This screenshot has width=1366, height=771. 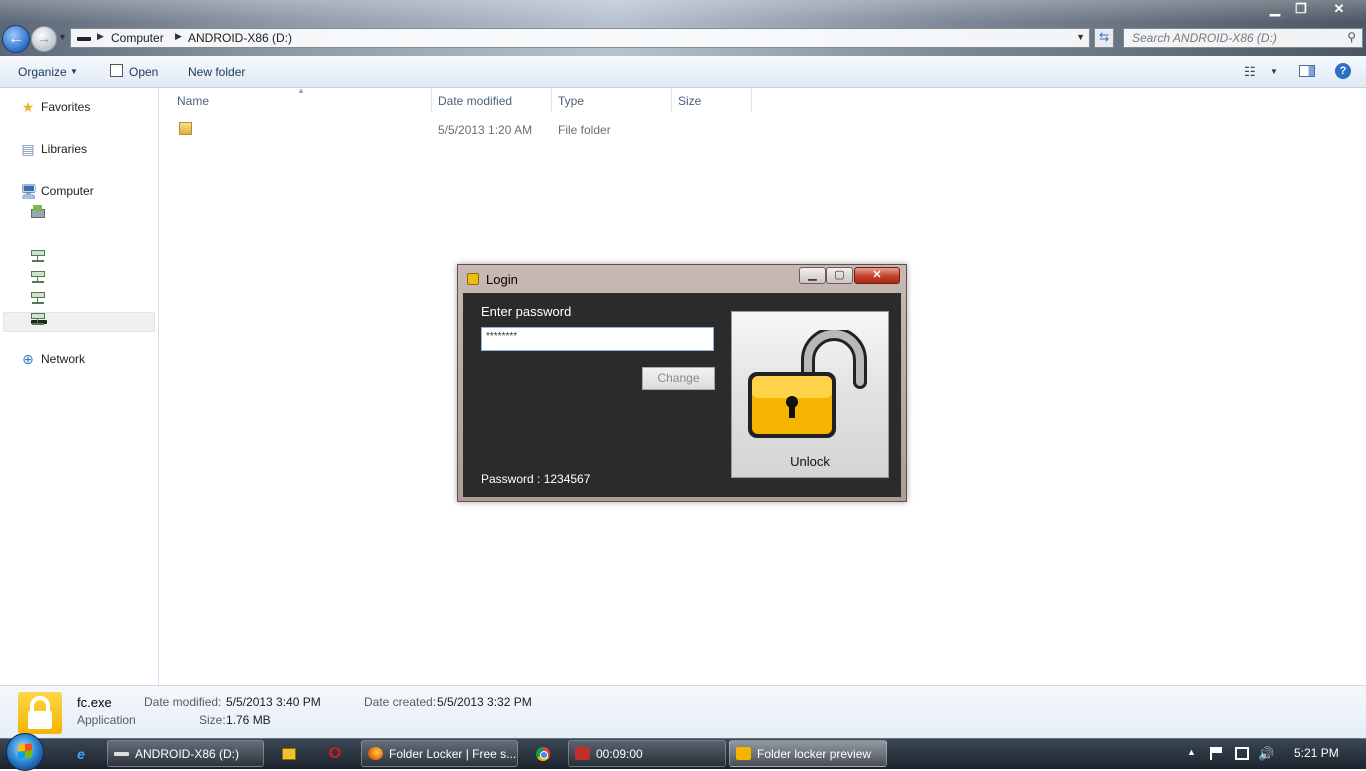 What do you see at coordinates (544, 755) in the screenshot?
I see `chrome-icon-center` at bounding box center [544, 755].